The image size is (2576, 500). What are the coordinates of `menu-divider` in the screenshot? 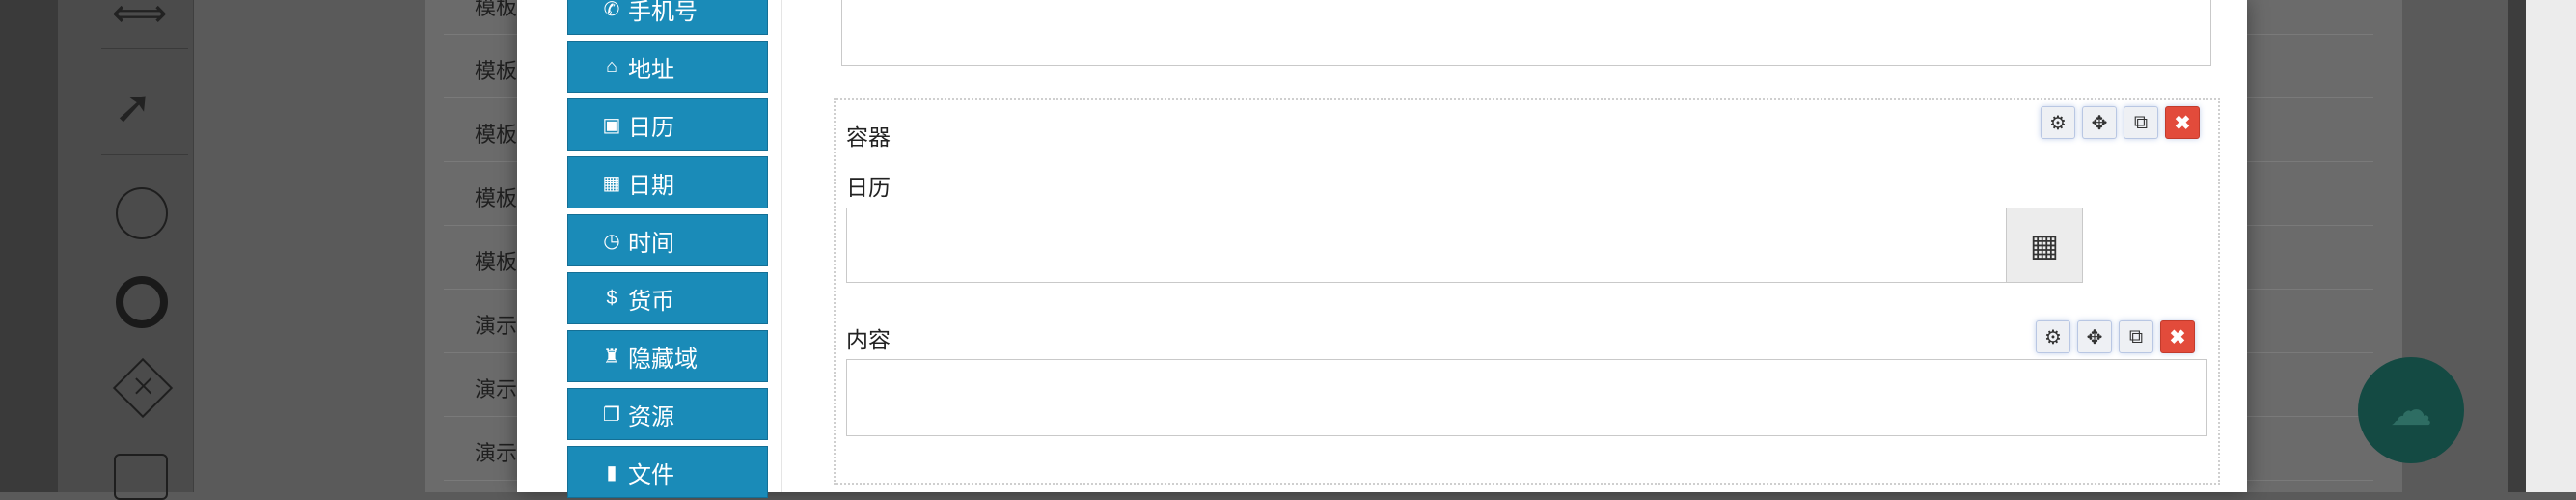 It's located at (781, 246).